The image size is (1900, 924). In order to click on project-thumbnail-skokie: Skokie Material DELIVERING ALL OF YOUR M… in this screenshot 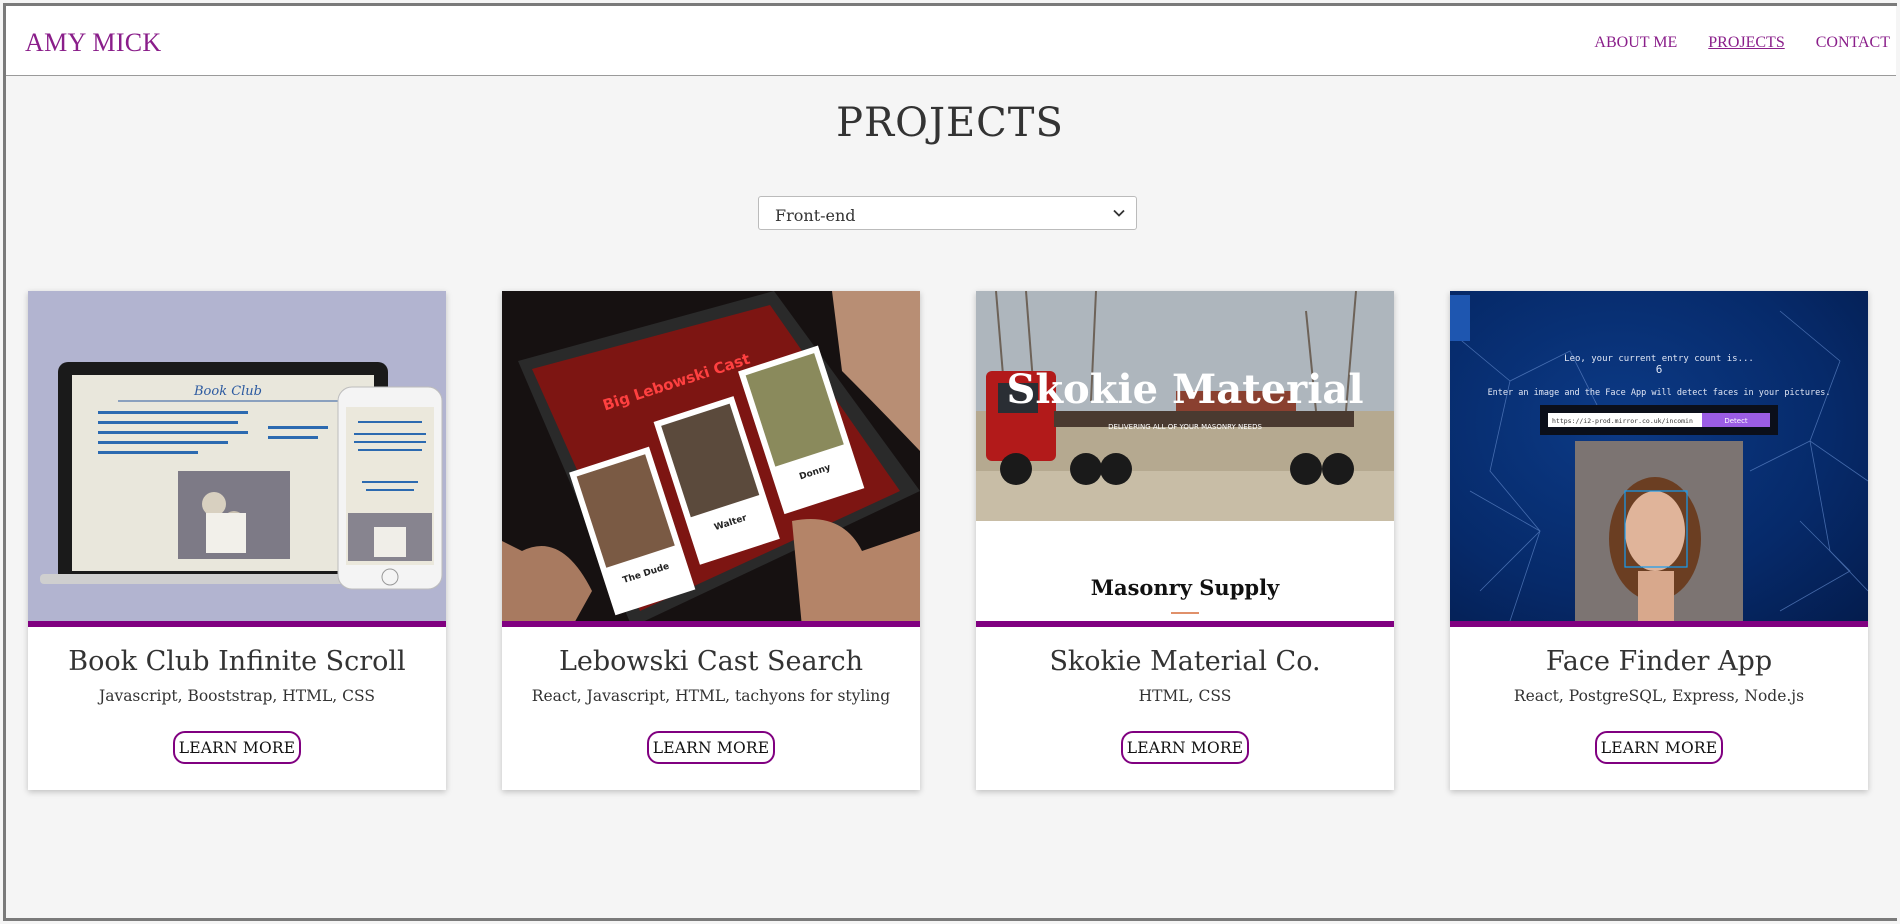, I will do `click(1185, 459)`.